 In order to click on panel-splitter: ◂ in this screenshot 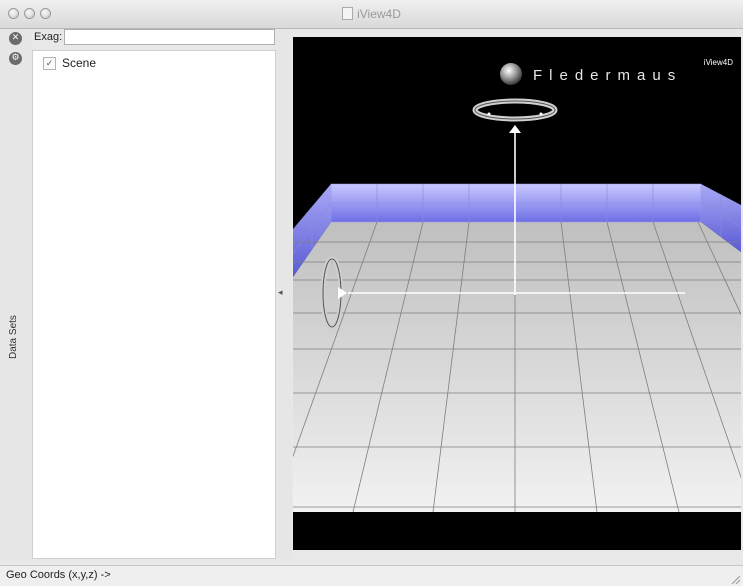, I will do `click(284, 294)`.